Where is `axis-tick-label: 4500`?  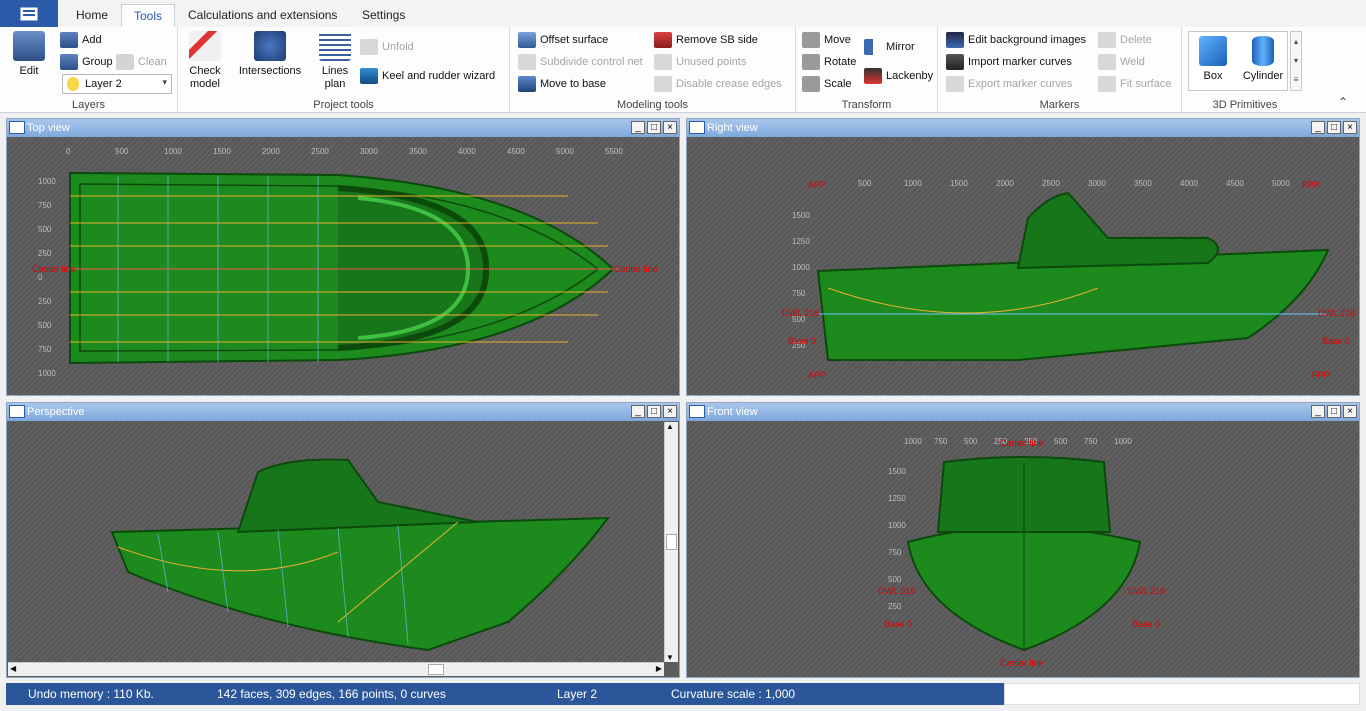
axis-tick-label: 4500 is located at coordinates (1235, 183).